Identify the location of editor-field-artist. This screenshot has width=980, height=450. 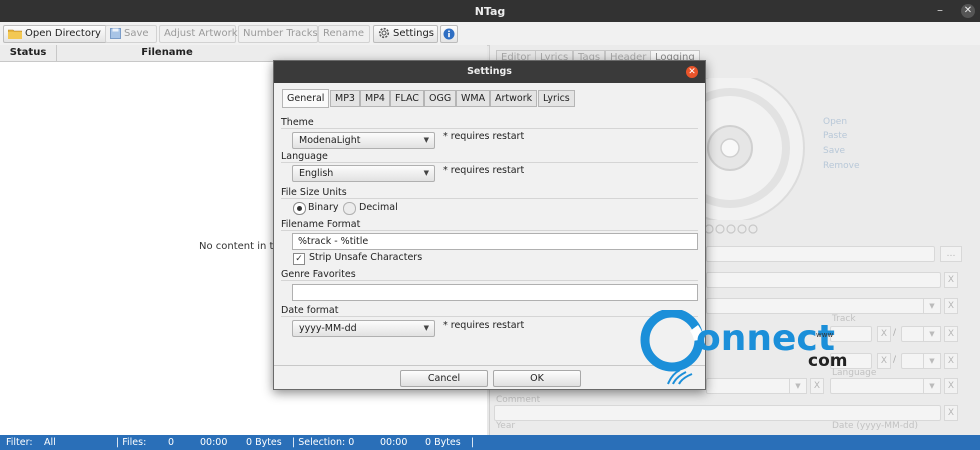
(823, 280).